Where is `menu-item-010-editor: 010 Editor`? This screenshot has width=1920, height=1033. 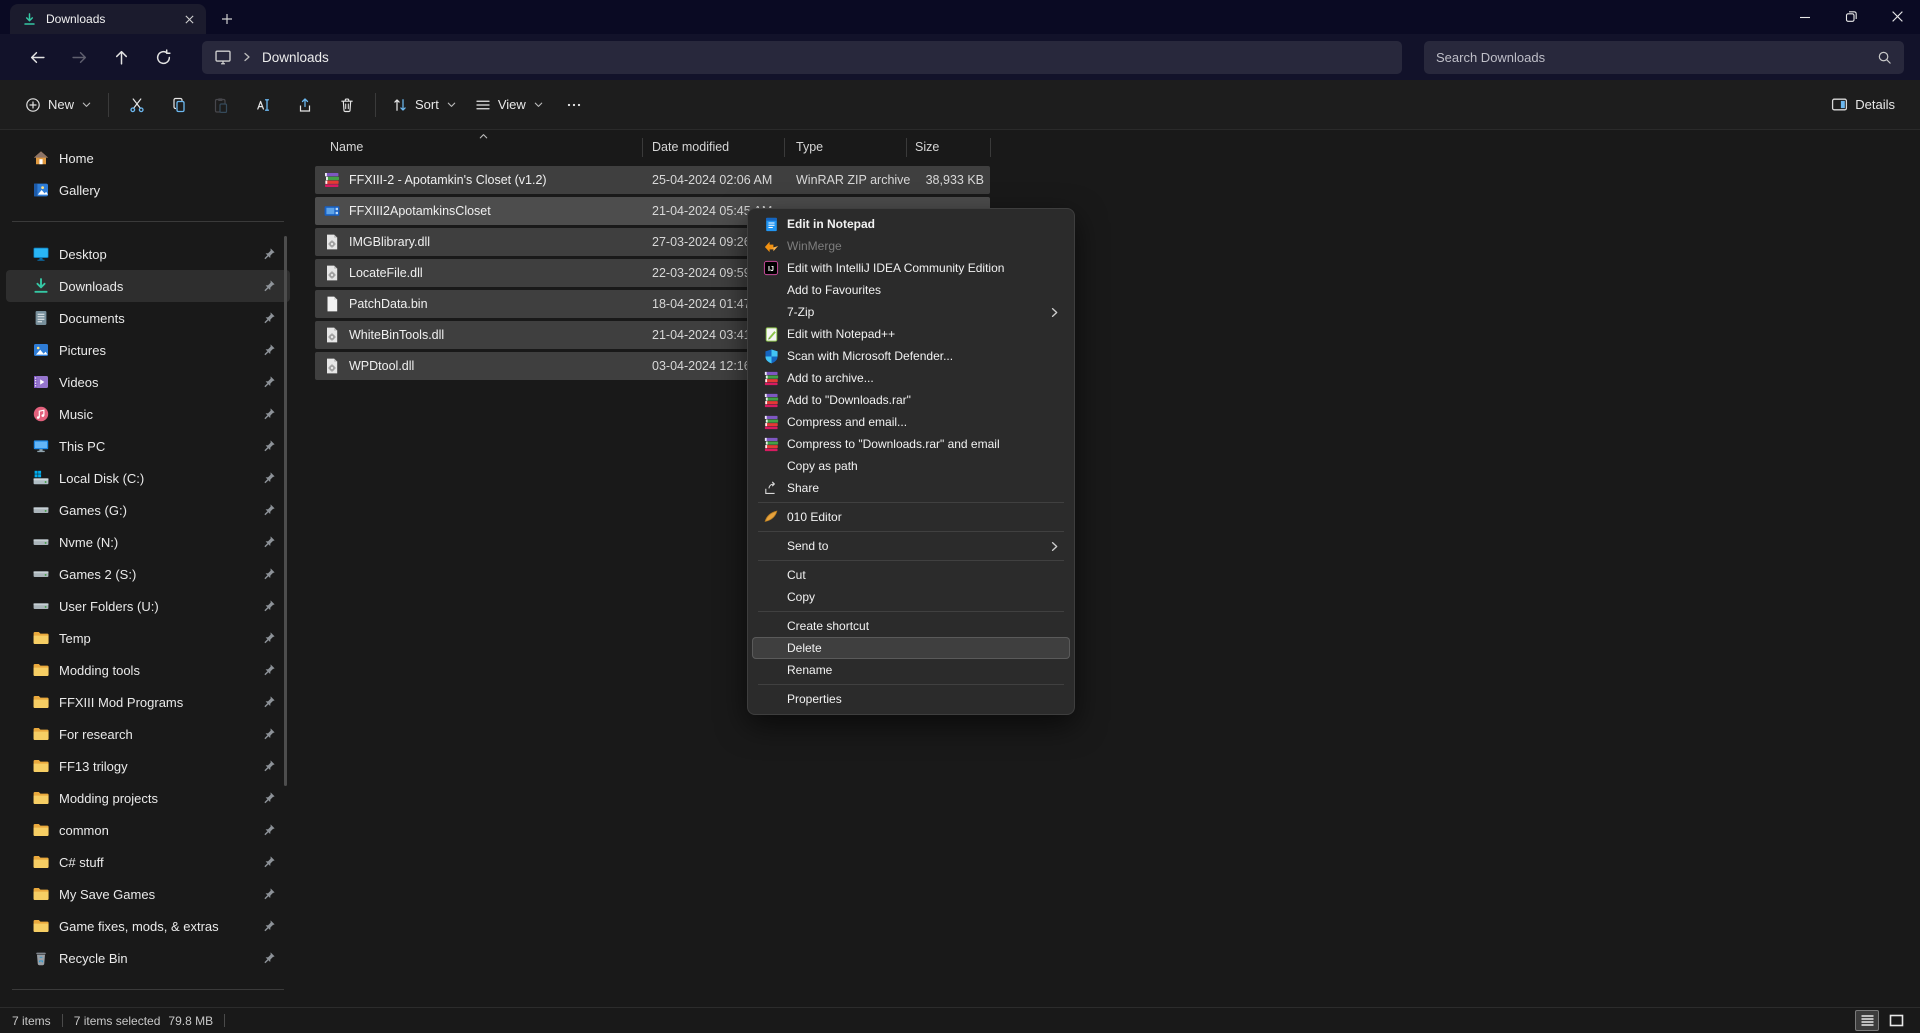 menu-item-010-editor: 010 Editor is located at coordinates (911, 517).